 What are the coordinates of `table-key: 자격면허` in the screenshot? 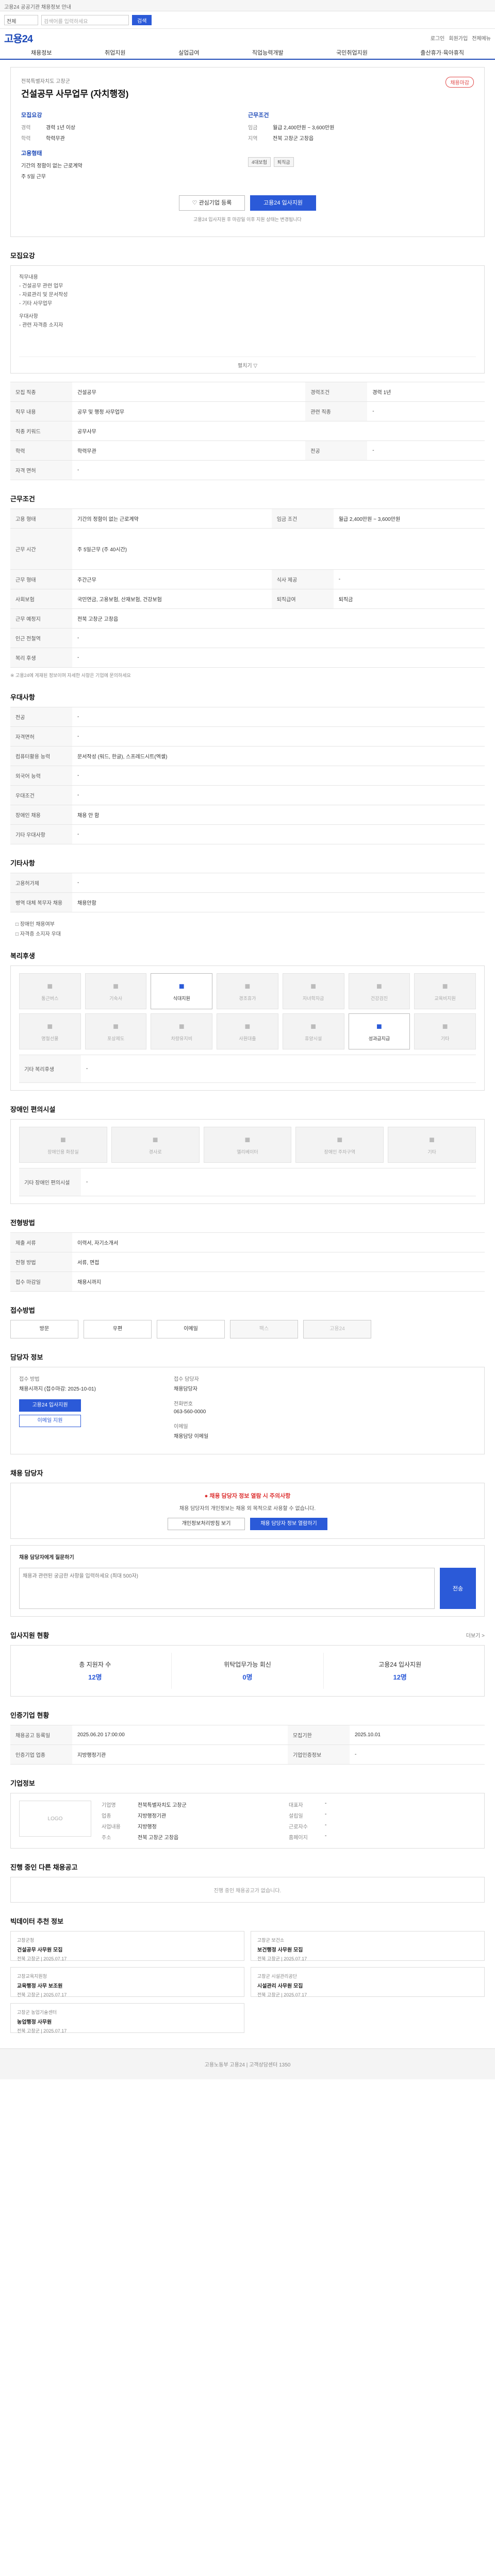 It's located at (41, 736).